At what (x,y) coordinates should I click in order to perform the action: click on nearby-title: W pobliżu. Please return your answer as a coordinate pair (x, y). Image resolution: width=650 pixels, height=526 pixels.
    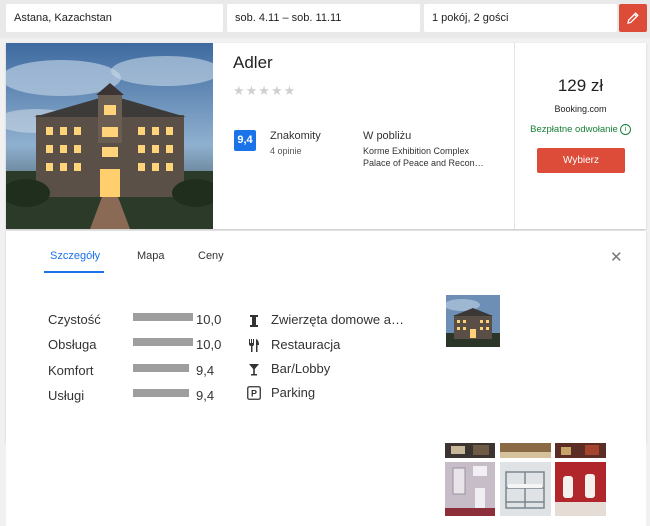
    Looking at the image, I should click on (387, 136).